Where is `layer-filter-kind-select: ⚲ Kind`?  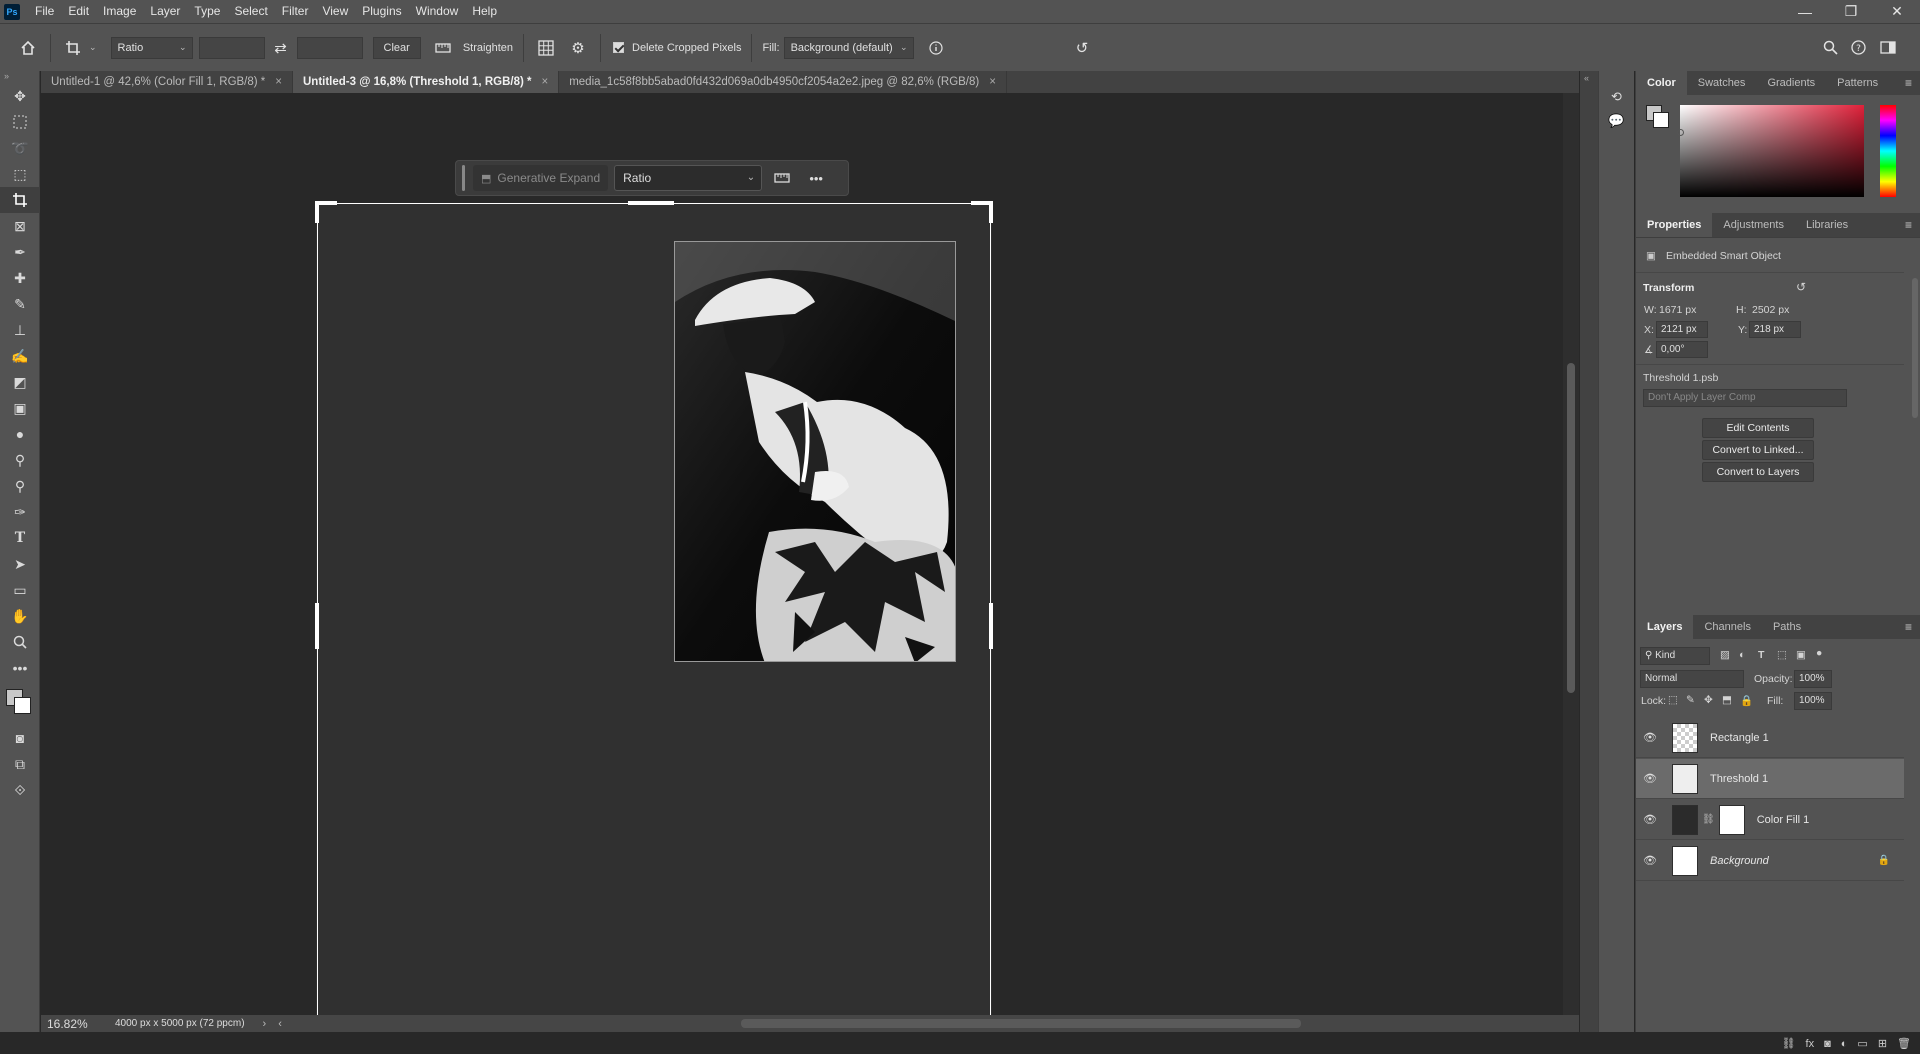 layer-filter-kind-select: ⚲ Kind is located at coordinates (1675, 656).